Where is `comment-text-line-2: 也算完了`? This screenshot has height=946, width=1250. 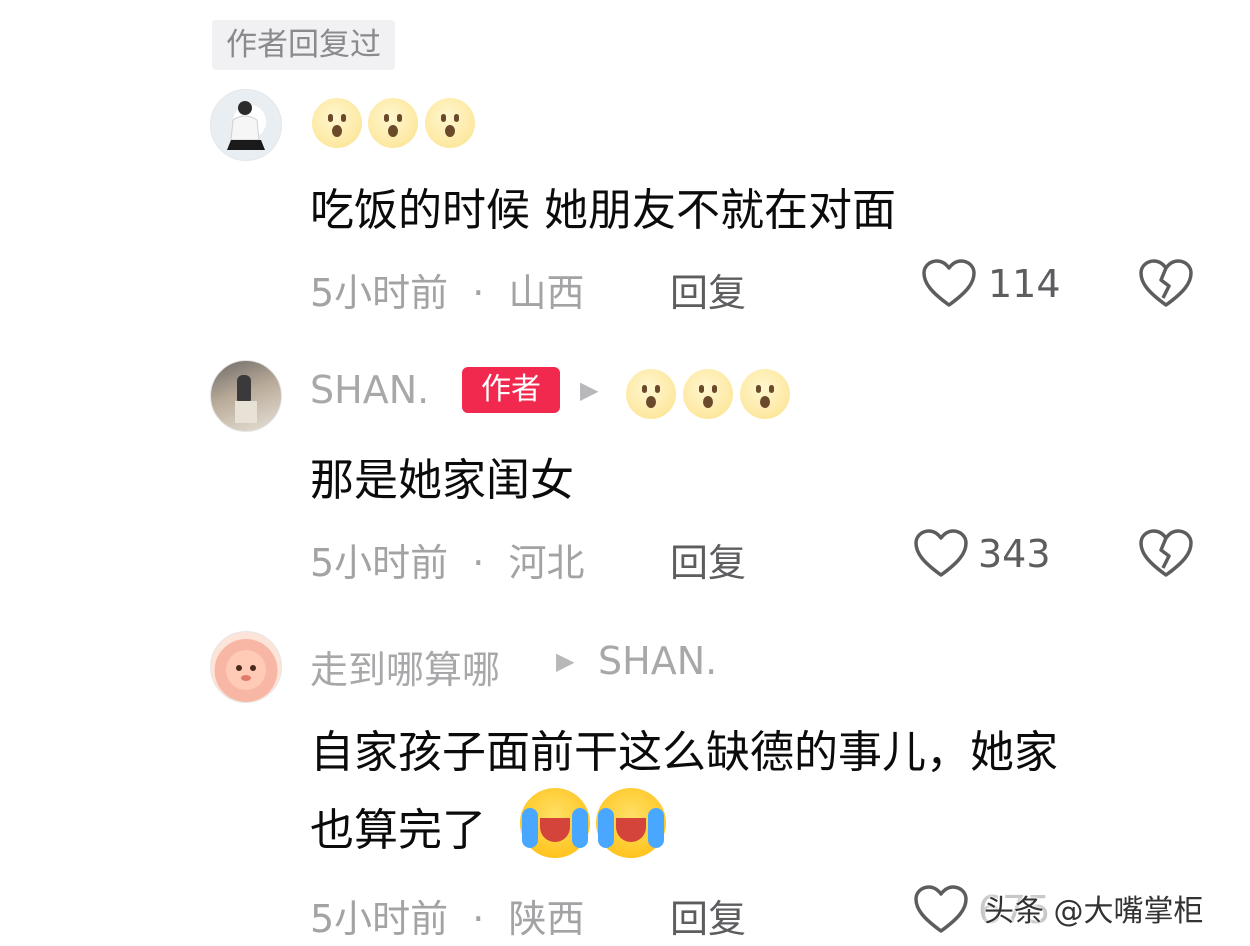 comment-text-line-2: 也算完了 is located at coordinates (398, 830).